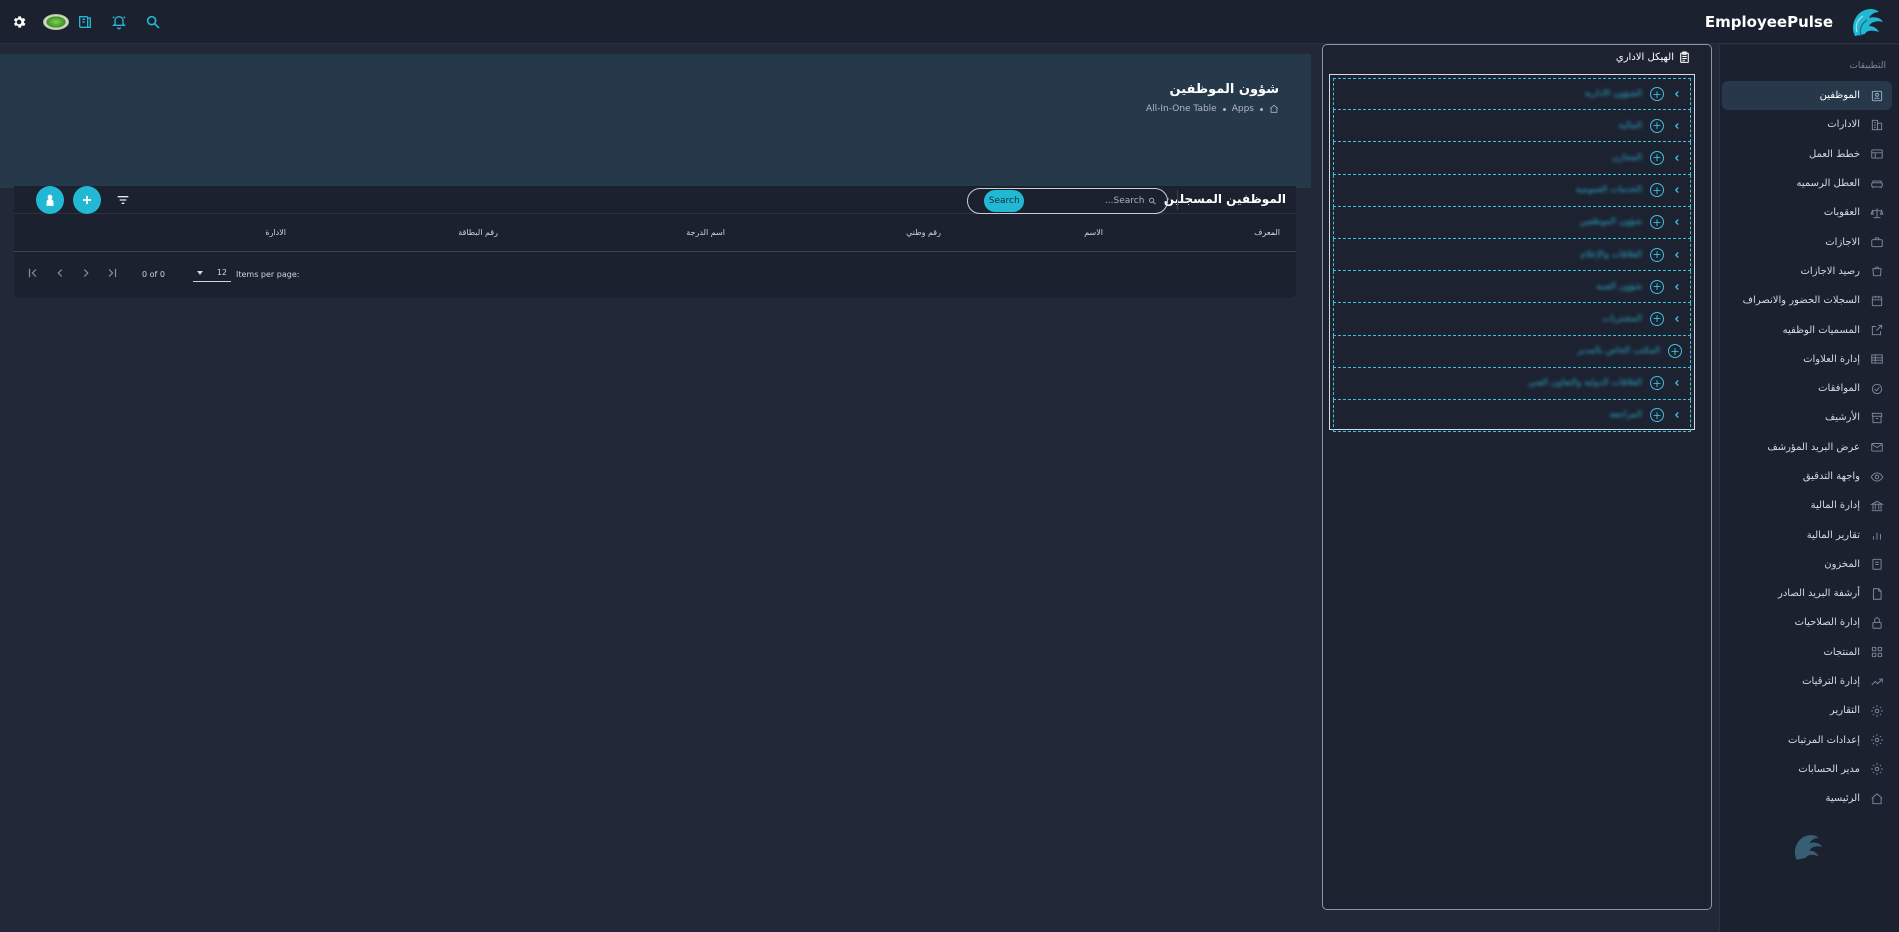 This screenshot has width=1899, height=932. I want to click on sidebar-item-label: الادارات, so click(1843, 125).